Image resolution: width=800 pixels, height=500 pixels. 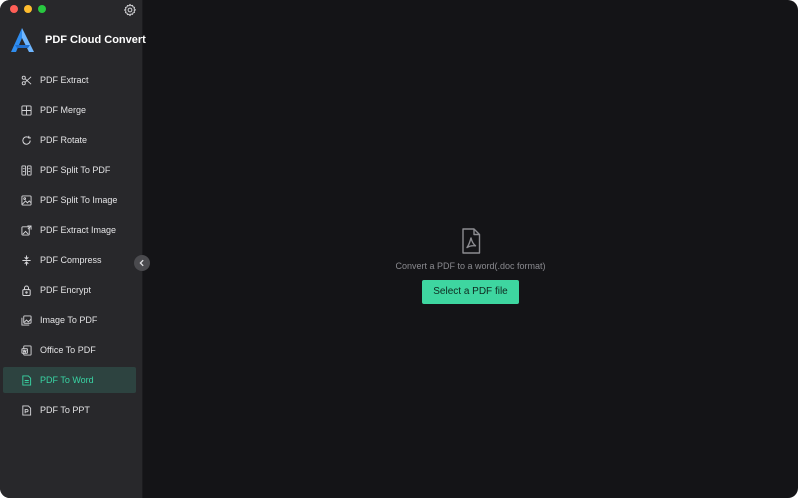 I want to click on sidebar-item-pdf-to-word: PDF To Word, so click(x=69, y=380).